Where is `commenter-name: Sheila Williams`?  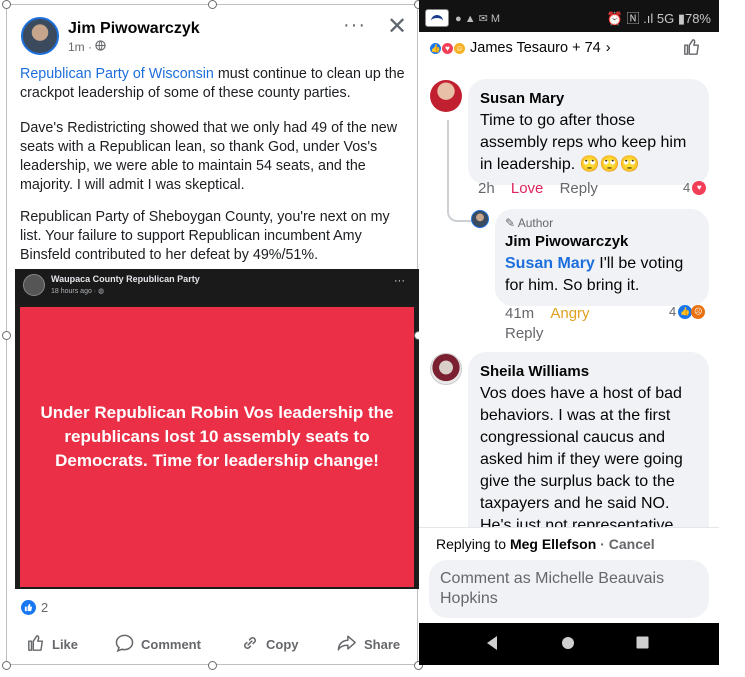
commenter-name: Sheila Williams is located at coordinates (588, 372).